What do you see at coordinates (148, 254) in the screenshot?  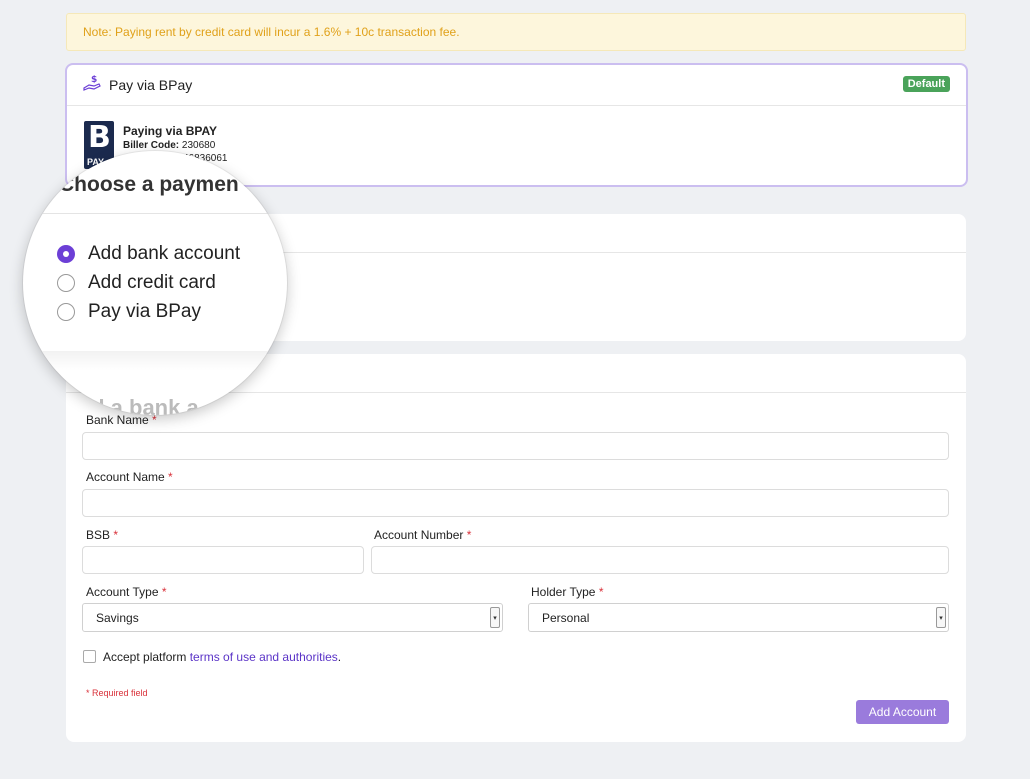 I see `radio-add-bank-account: Add bank account` at bounding box center [148, 254].